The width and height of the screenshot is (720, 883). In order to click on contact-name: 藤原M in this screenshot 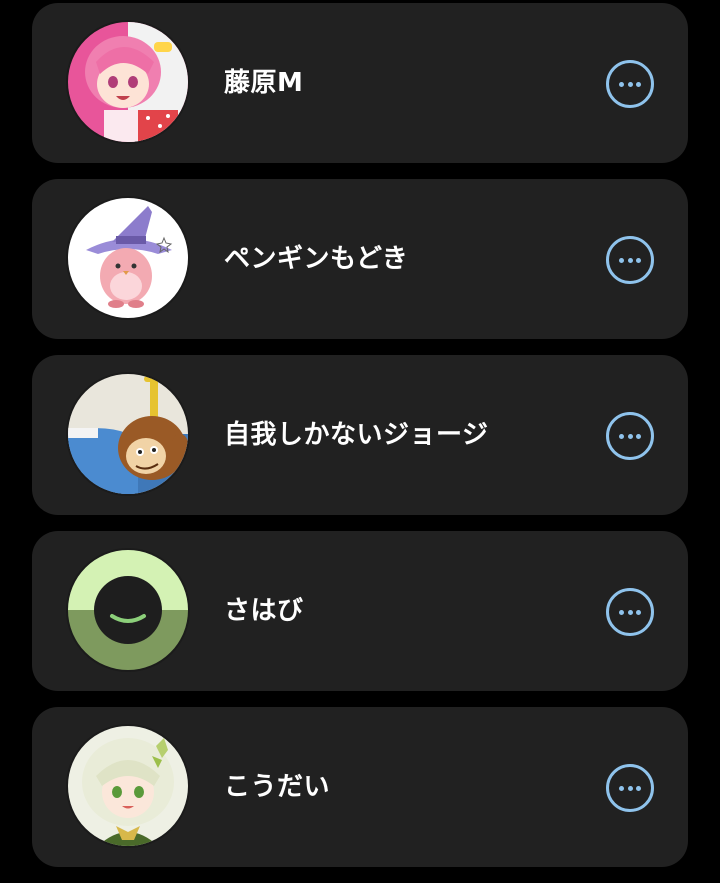, I will do `click(264, 83)`.